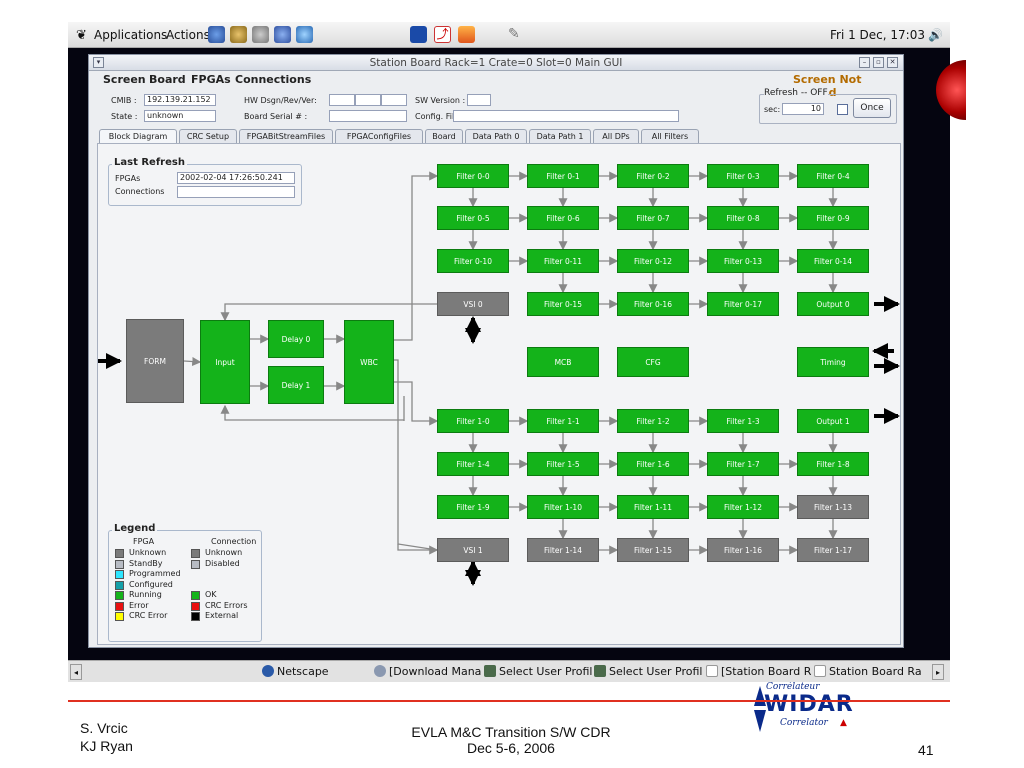  Describe the element at coordinates (833, 176) in the screenshot. I see `filter-0-4-block: Filter 0-4` at that location.